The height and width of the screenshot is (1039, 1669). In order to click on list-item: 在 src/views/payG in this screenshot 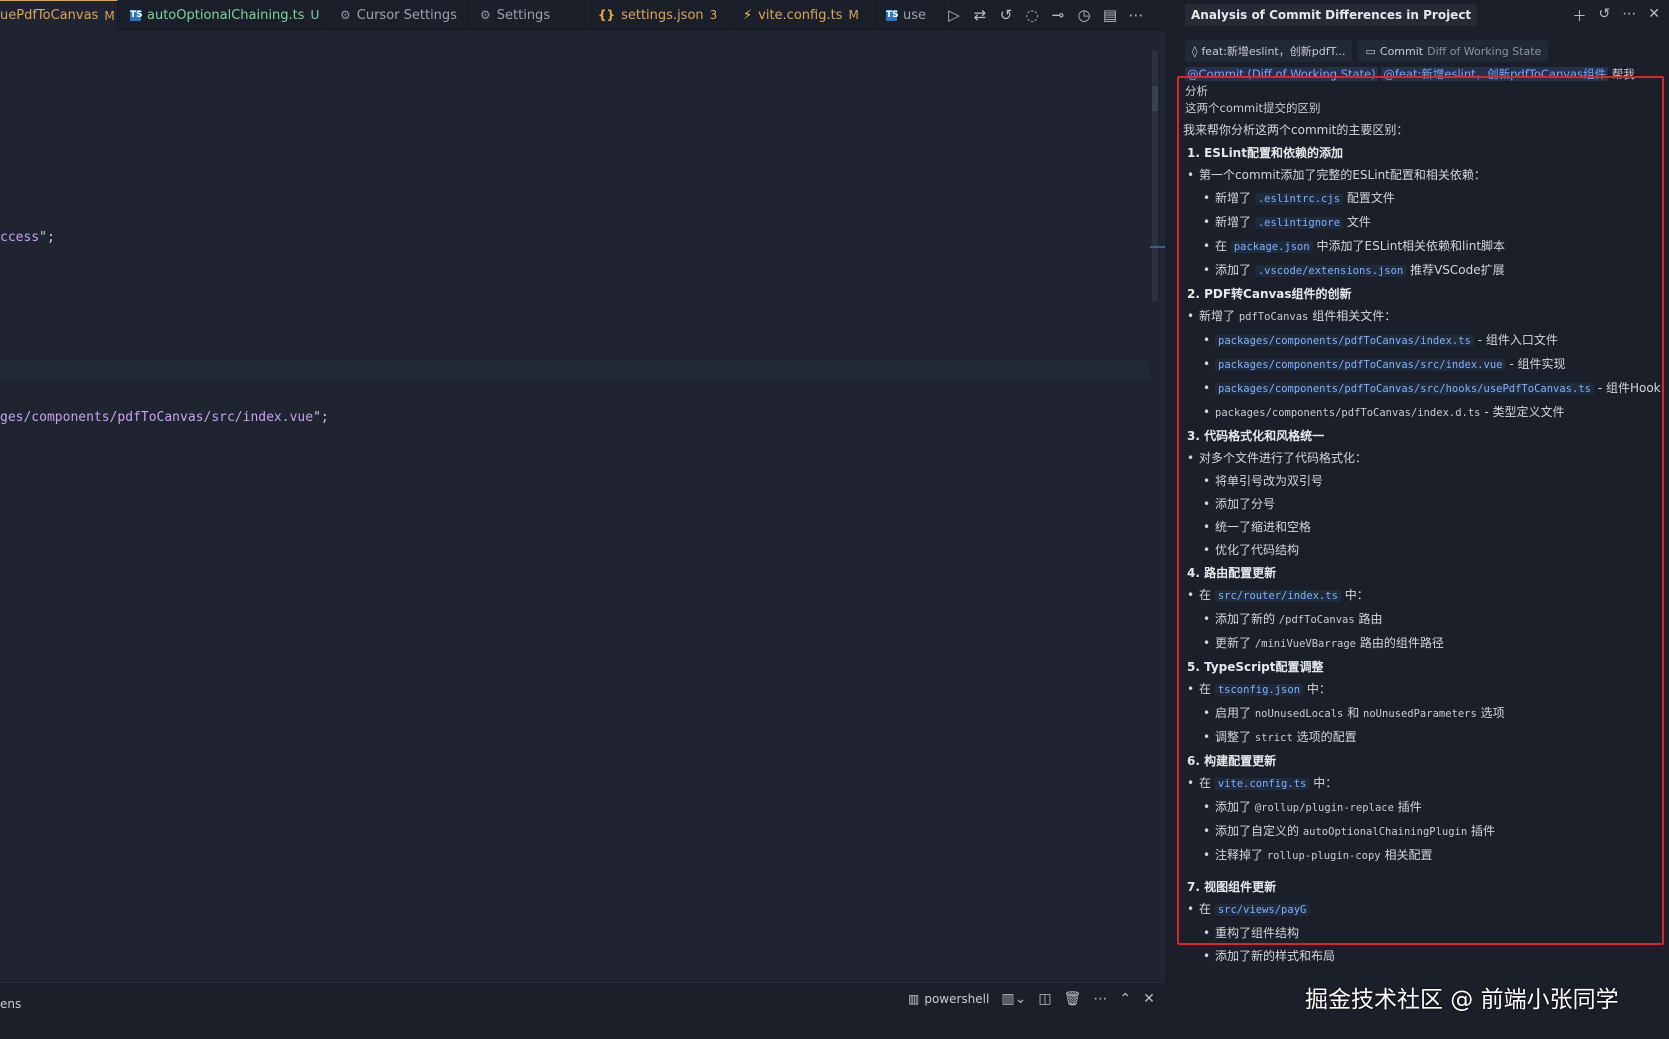, I will do `click(1422, 910)`.